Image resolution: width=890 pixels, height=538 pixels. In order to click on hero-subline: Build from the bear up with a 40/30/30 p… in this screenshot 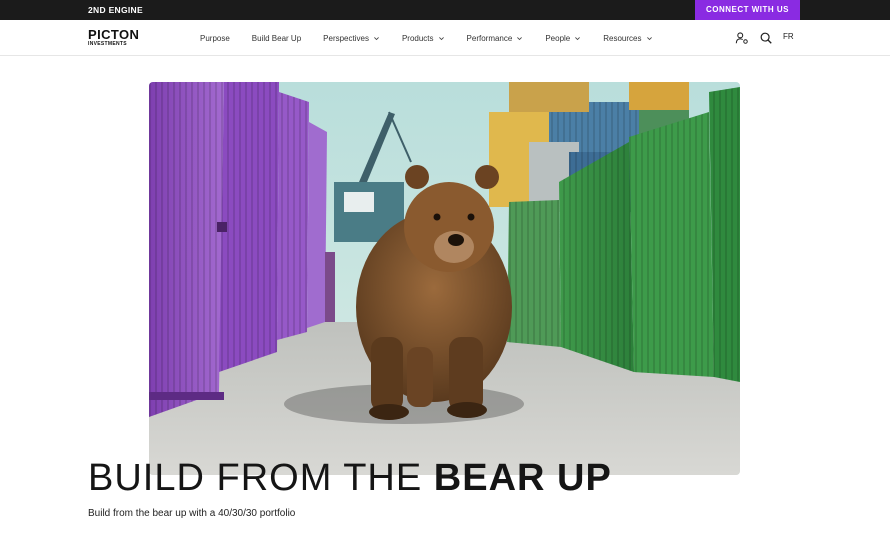, I will do `click(192, 513)`.